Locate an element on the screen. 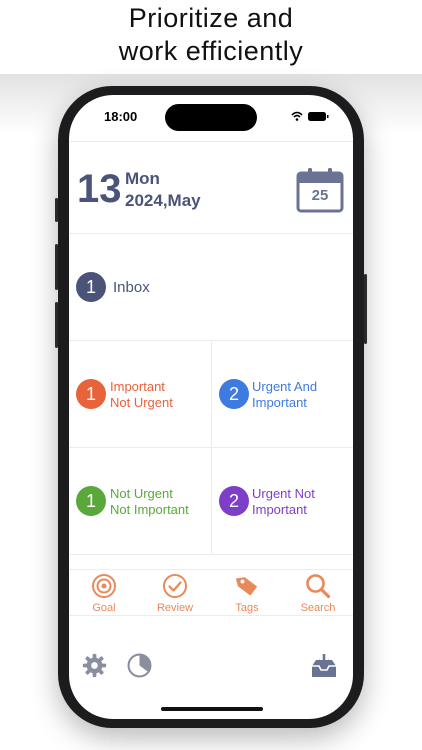 Image resolution: width=422 pixels, height=750 pixels. target-icon is located at coordinates (104, 586).